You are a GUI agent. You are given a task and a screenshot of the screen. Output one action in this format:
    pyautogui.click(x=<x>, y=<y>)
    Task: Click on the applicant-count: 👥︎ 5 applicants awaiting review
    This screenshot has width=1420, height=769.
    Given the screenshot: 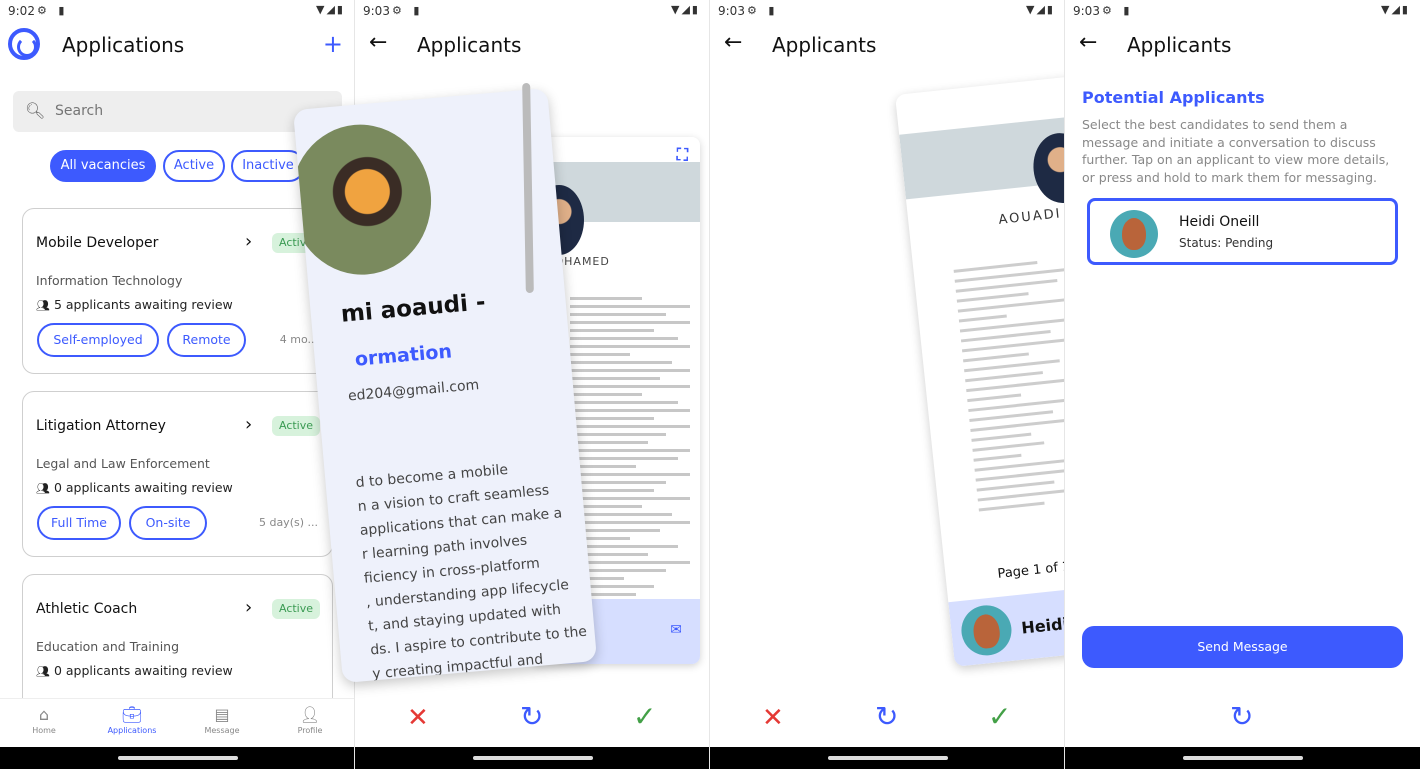 What is the action you would take?
    pyautogui.click(x=134, y=304)
    